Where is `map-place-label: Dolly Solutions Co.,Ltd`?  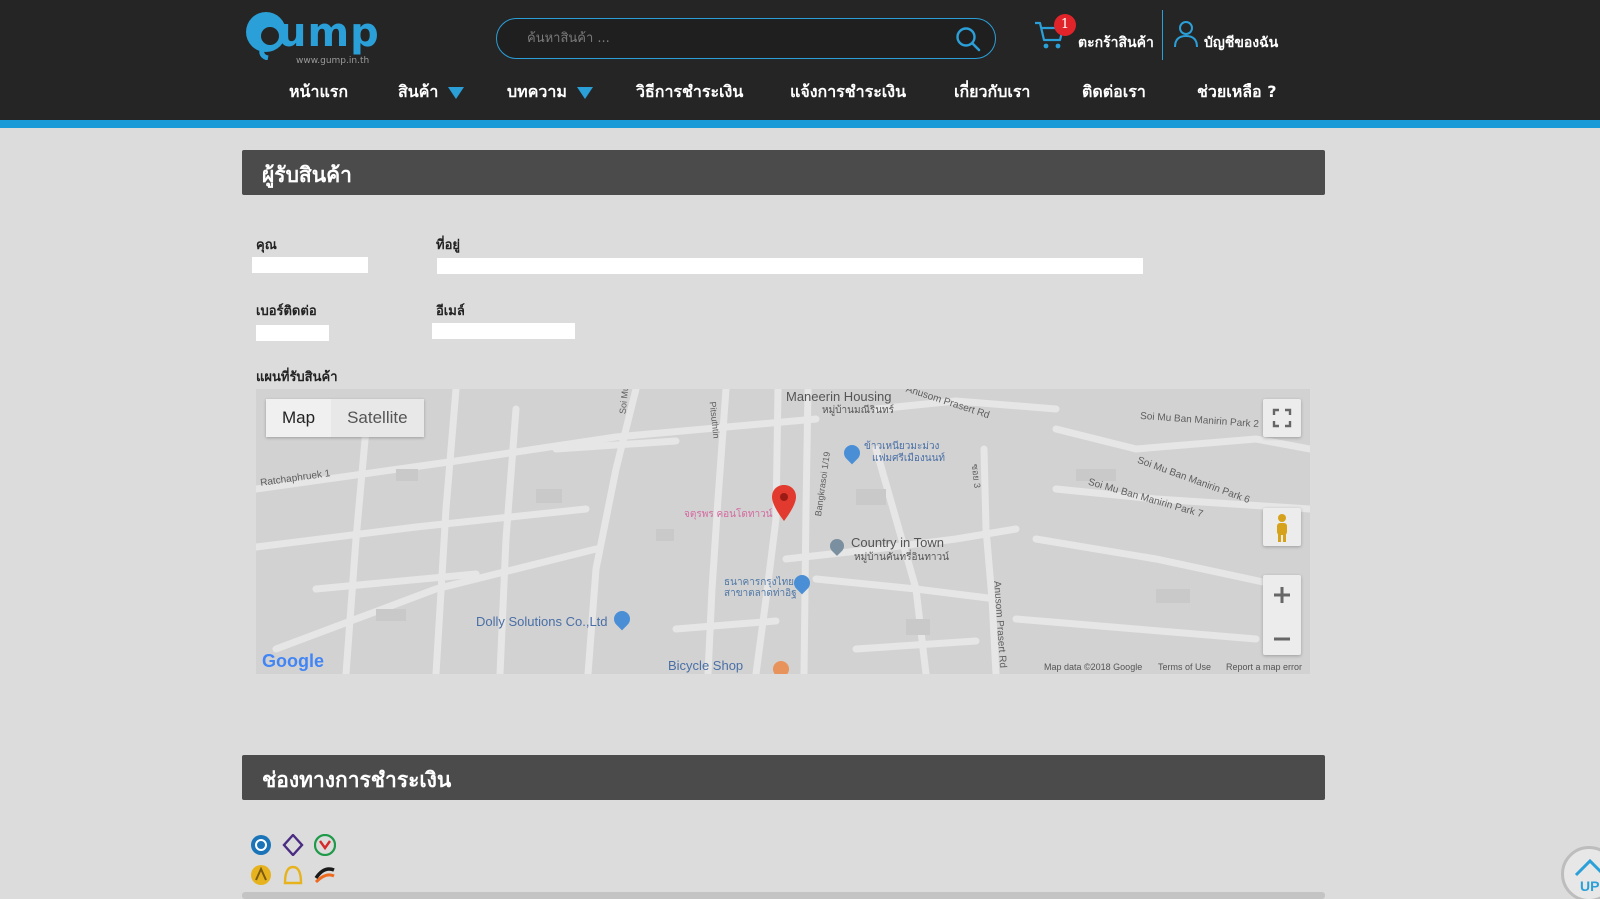
map-place-label: Dolly Solutions Co.,Ltd is located at coordinates (542, 621).